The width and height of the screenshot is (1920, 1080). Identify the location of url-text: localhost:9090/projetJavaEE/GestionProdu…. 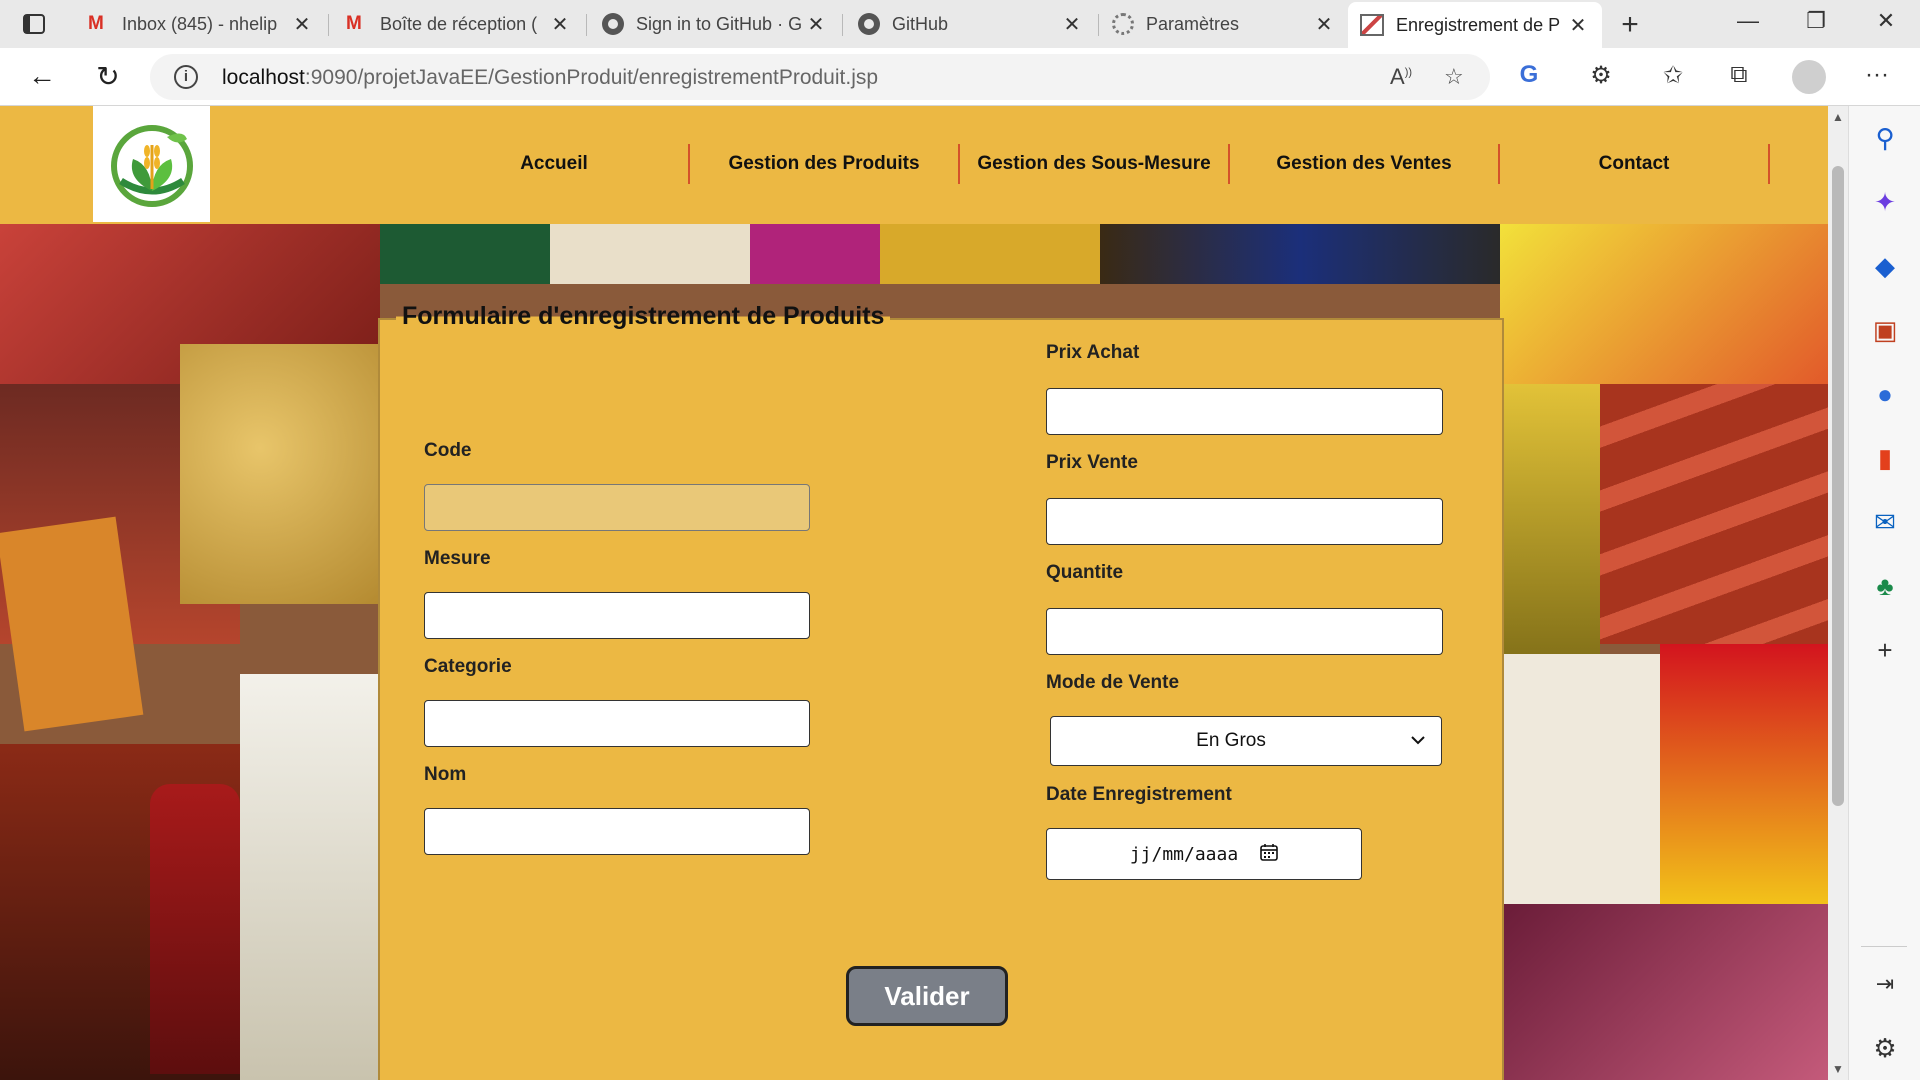
(550, 78).